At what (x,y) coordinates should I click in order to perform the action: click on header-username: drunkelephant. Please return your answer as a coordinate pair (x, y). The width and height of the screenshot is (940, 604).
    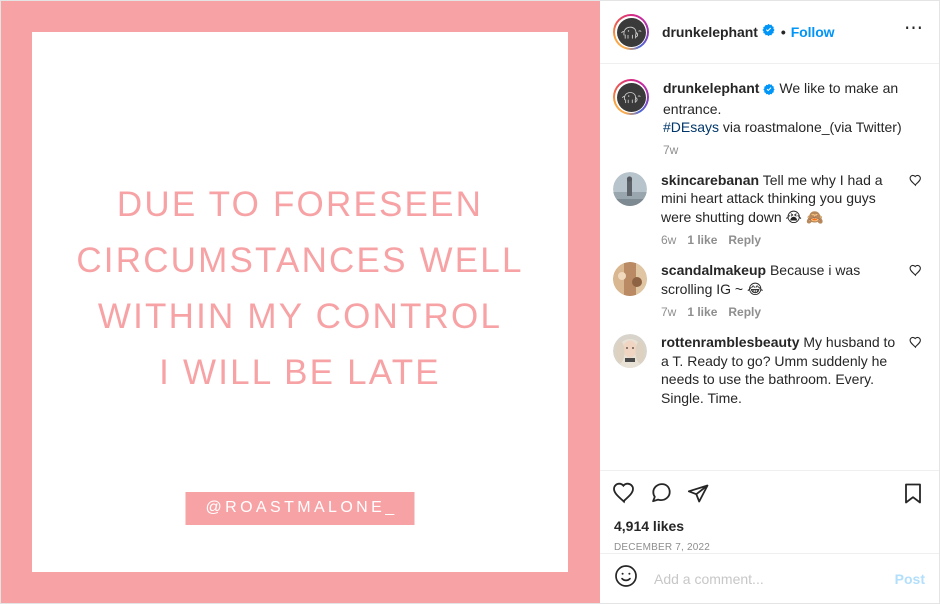
    Looking at the image, I should click on (710, 32).